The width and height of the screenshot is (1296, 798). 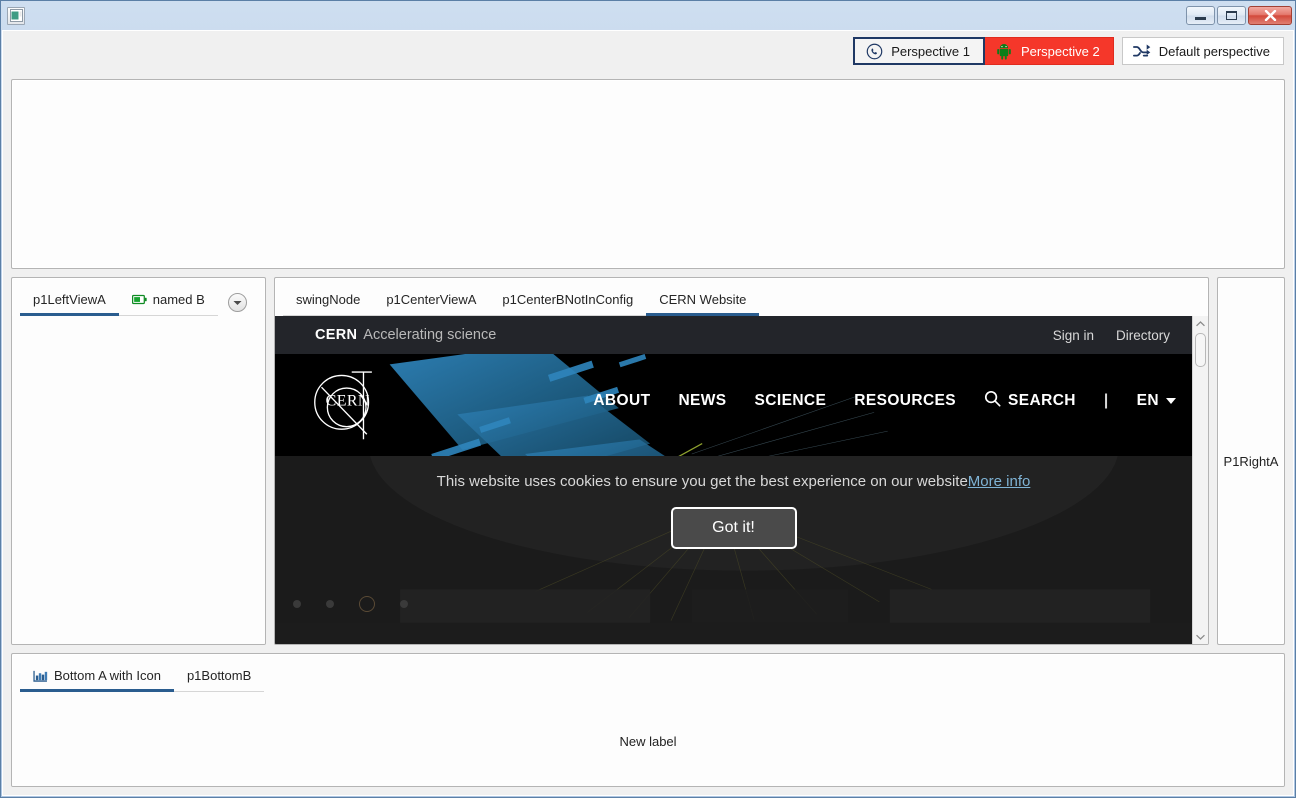 I want to click on cern-top-links: Sign in Directory, so click(x=1111, y=335).